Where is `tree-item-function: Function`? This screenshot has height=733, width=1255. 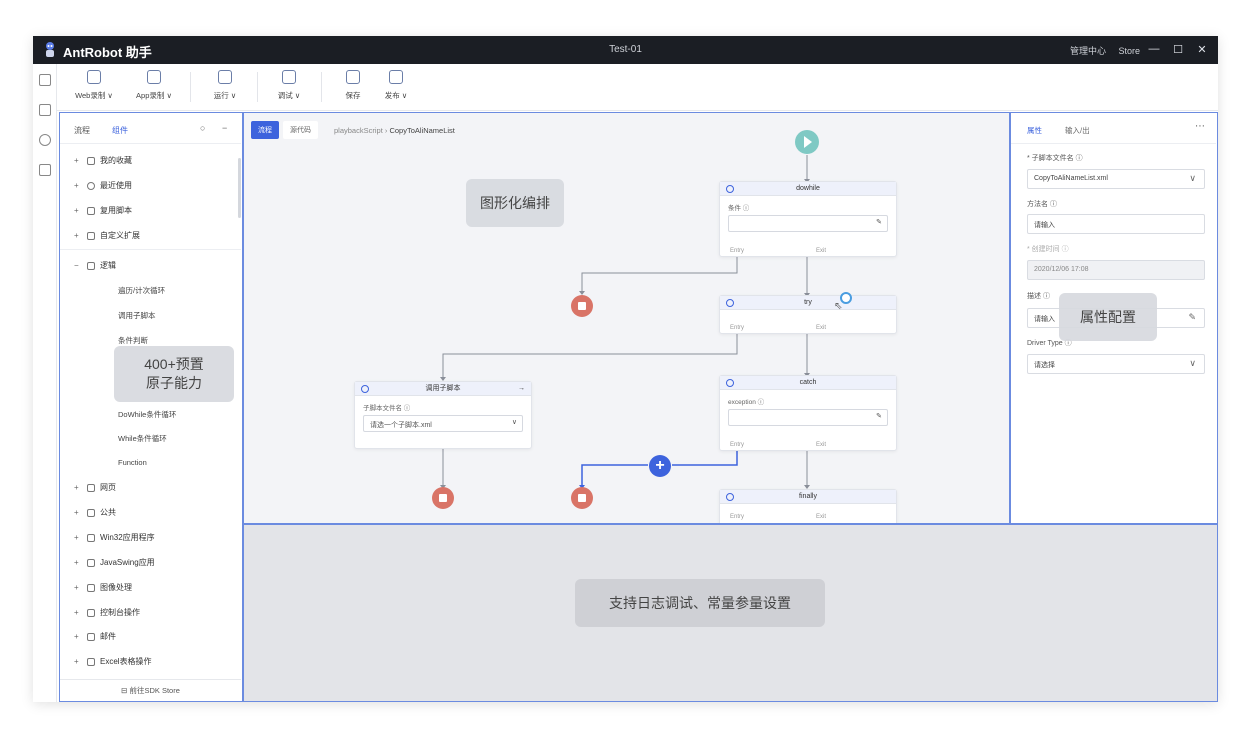
tree-item-function: Function is located at coordinates (132, 462).